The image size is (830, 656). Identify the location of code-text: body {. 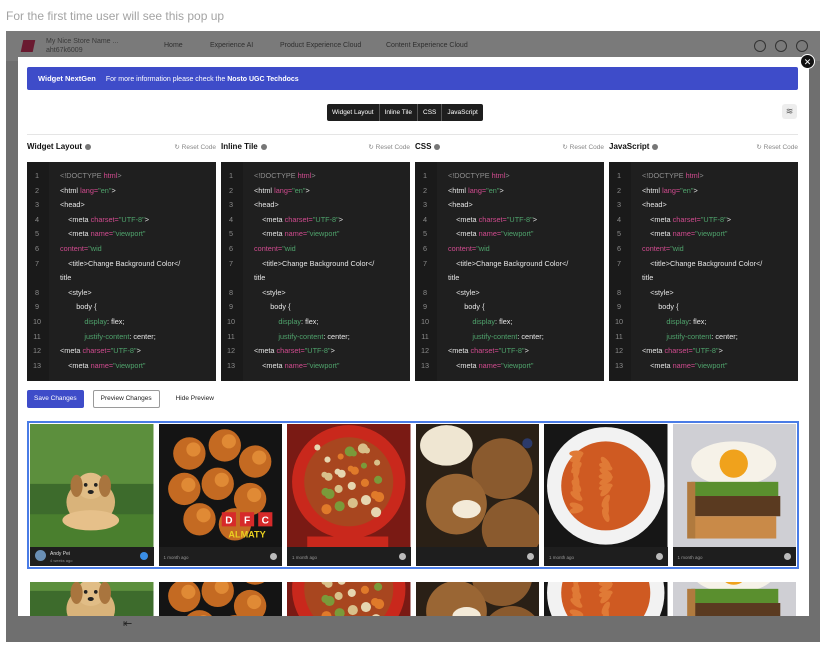
(78, 306).